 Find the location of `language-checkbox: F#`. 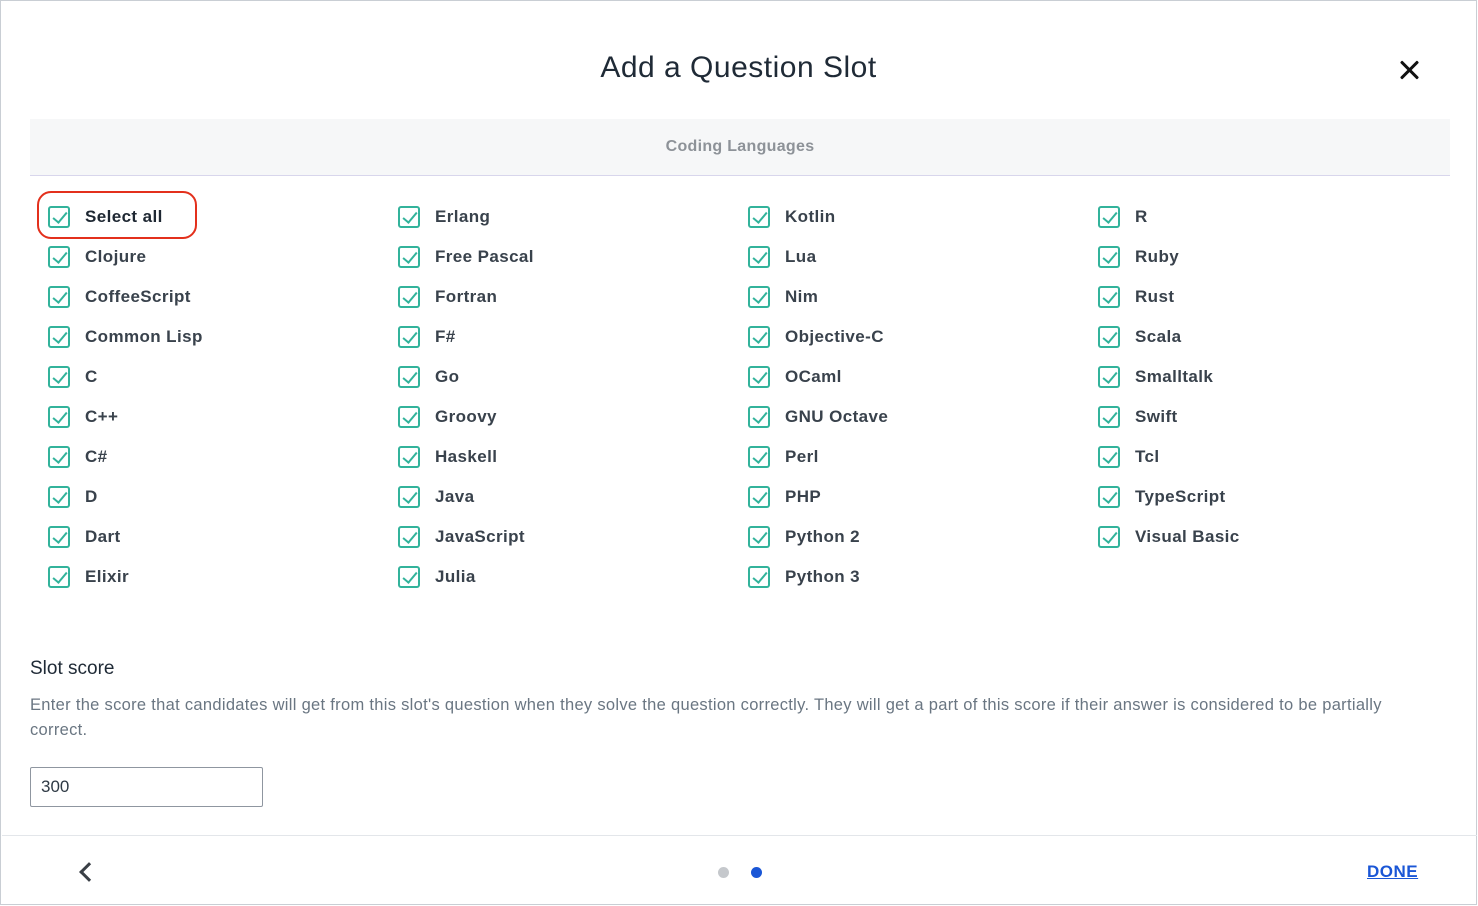

language-checkbox: F# is located at coordinates (563, 337).